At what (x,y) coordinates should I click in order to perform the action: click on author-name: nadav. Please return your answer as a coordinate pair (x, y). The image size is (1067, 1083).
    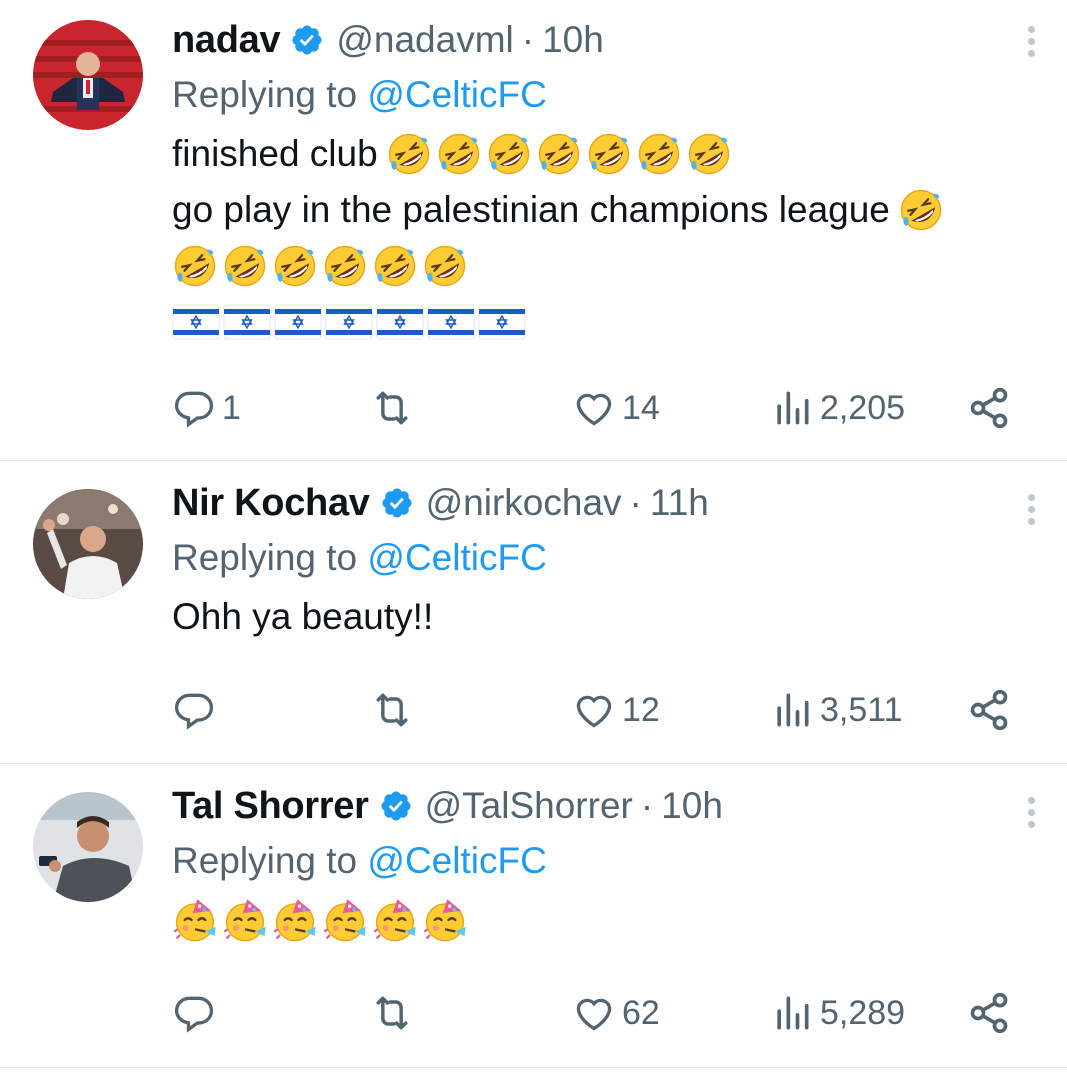
    Looking at the image, I should click on (226, 40).